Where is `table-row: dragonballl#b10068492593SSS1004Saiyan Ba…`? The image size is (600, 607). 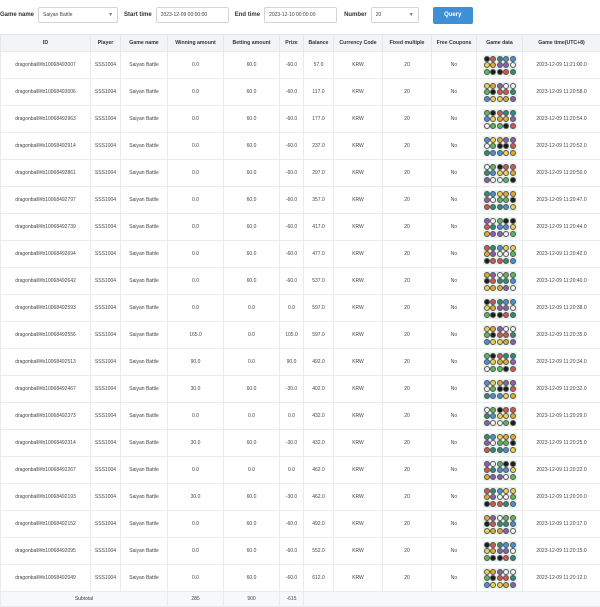 table-row: dragonballl#b10068492593SSS1004Saiyan Ba… is located at coordinates (300, 308).